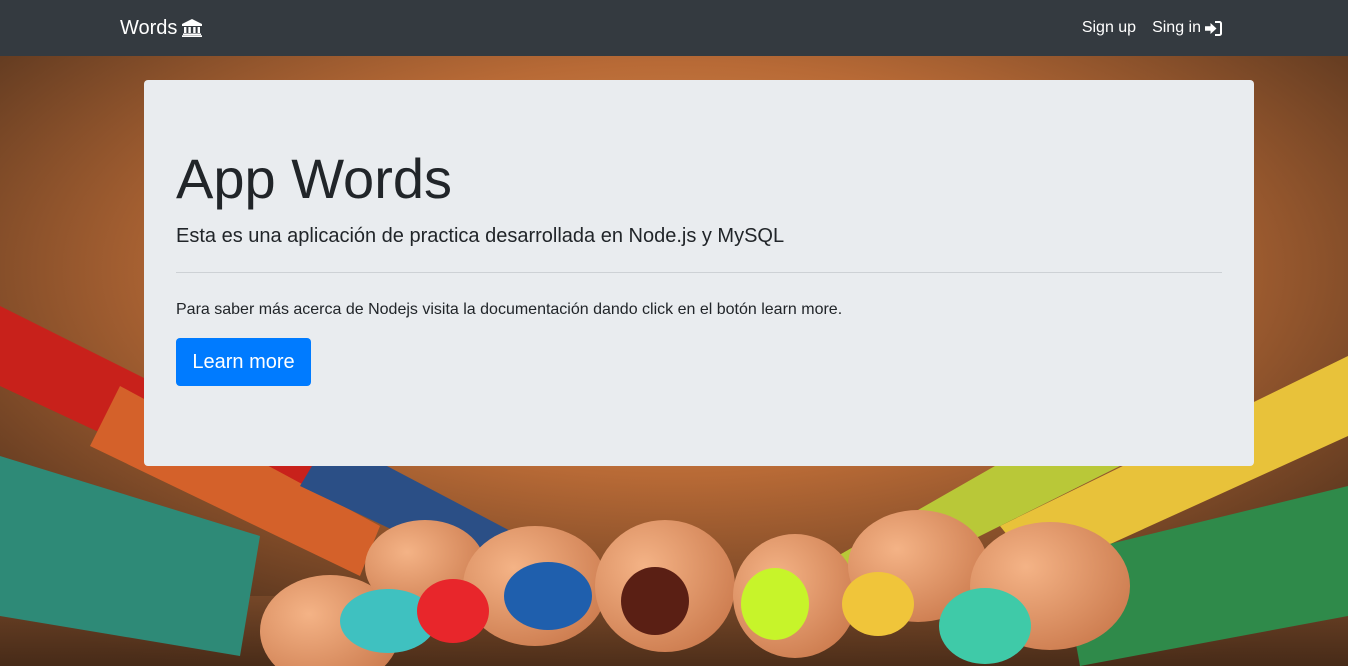 Image resolution: width=1348 pixels, height=666 pixels. What do you see at coordinates (192, 28) in the screenshot?
I see `bank-icon` at bounding box center [192, 28].